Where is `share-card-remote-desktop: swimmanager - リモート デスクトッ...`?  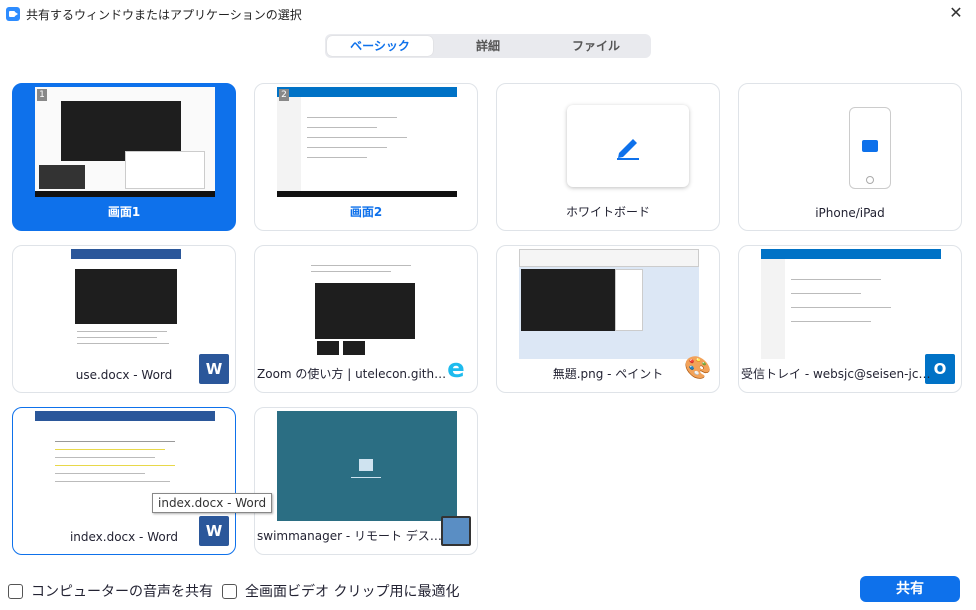 share-card-remote-desktop: swimmanager - リモート デスクトッ... is located at coordinates (366, 481).